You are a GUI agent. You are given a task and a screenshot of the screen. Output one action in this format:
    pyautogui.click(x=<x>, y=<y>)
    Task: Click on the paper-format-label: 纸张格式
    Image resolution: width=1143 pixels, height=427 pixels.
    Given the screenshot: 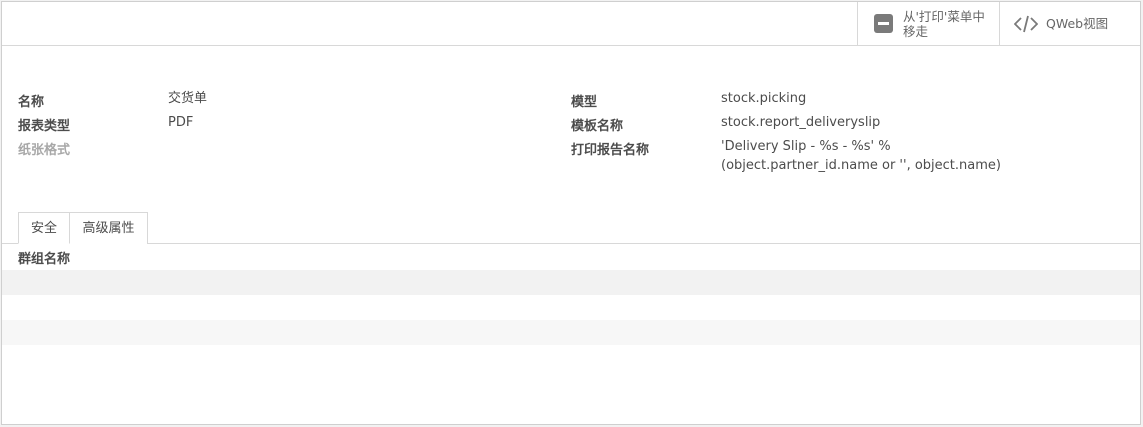 What is the action you would take?
    pyautogui.click(x=44, y=150)
    